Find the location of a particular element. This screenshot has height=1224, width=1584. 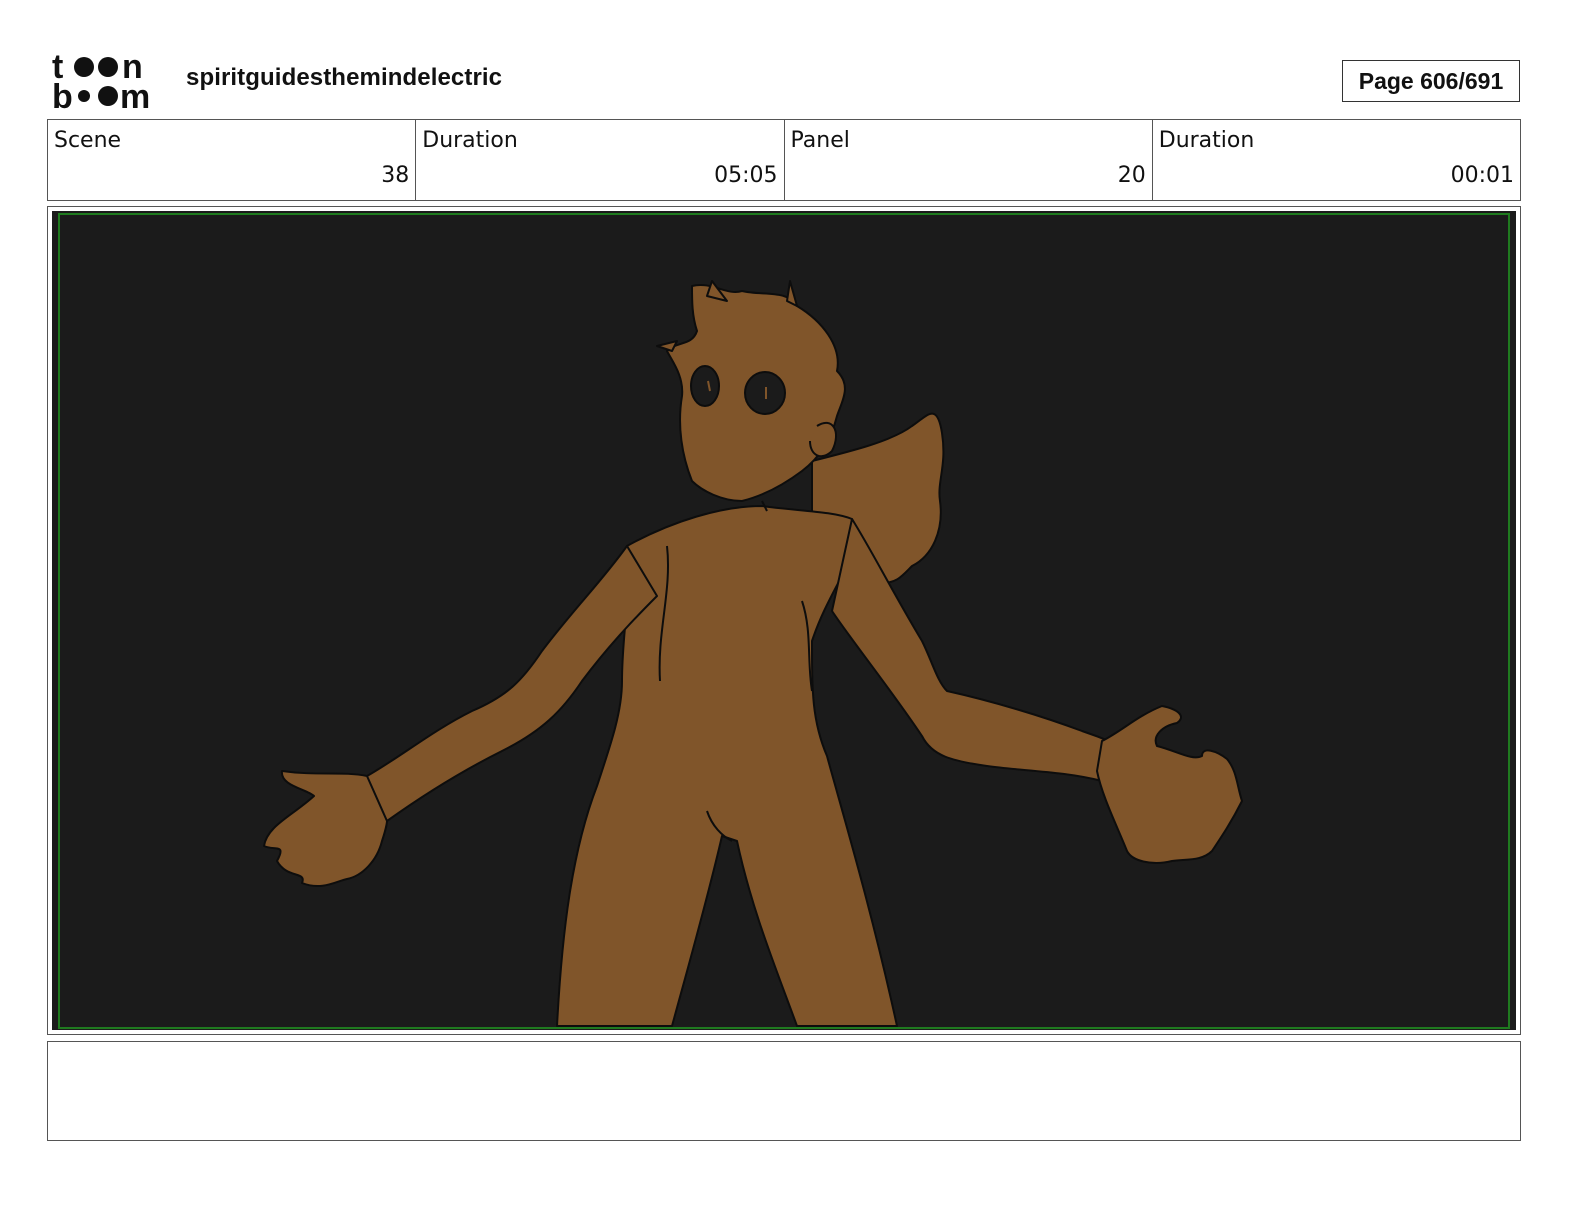

toon-boom-logo: t n b m is located at coordinates (101, 81).